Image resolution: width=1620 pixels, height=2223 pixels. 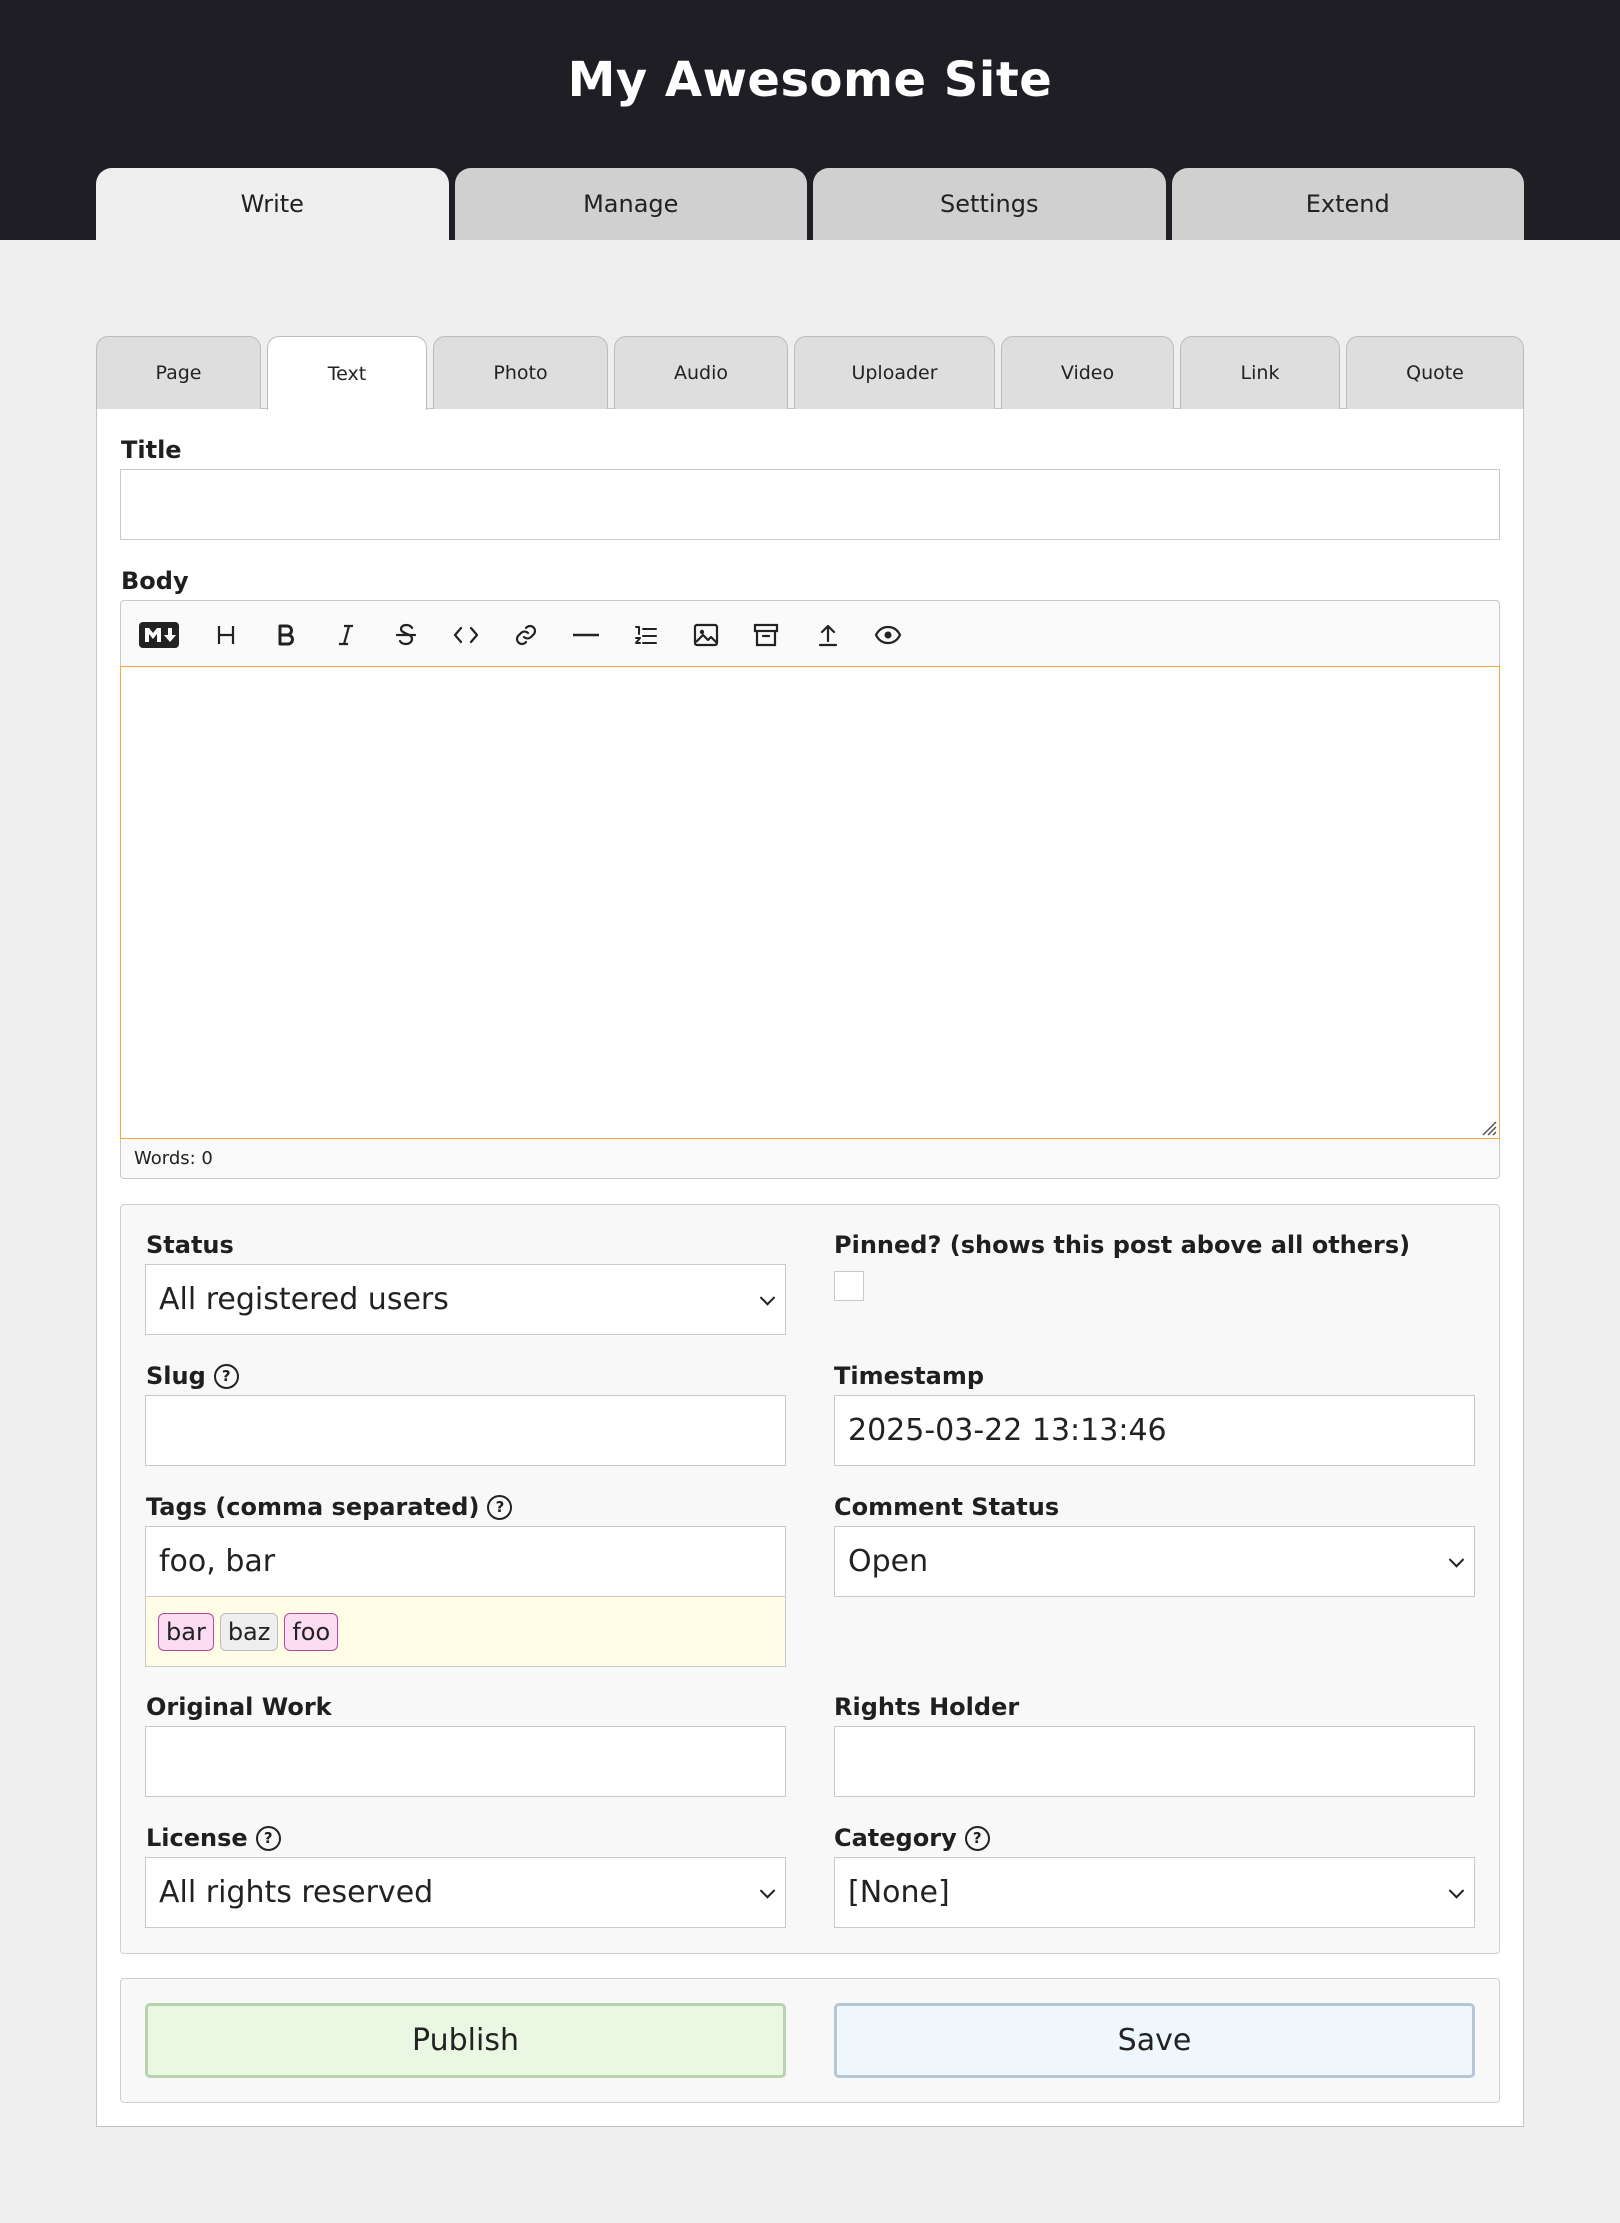 I want to click on editor-toolbar, so click(x=810, y=633).